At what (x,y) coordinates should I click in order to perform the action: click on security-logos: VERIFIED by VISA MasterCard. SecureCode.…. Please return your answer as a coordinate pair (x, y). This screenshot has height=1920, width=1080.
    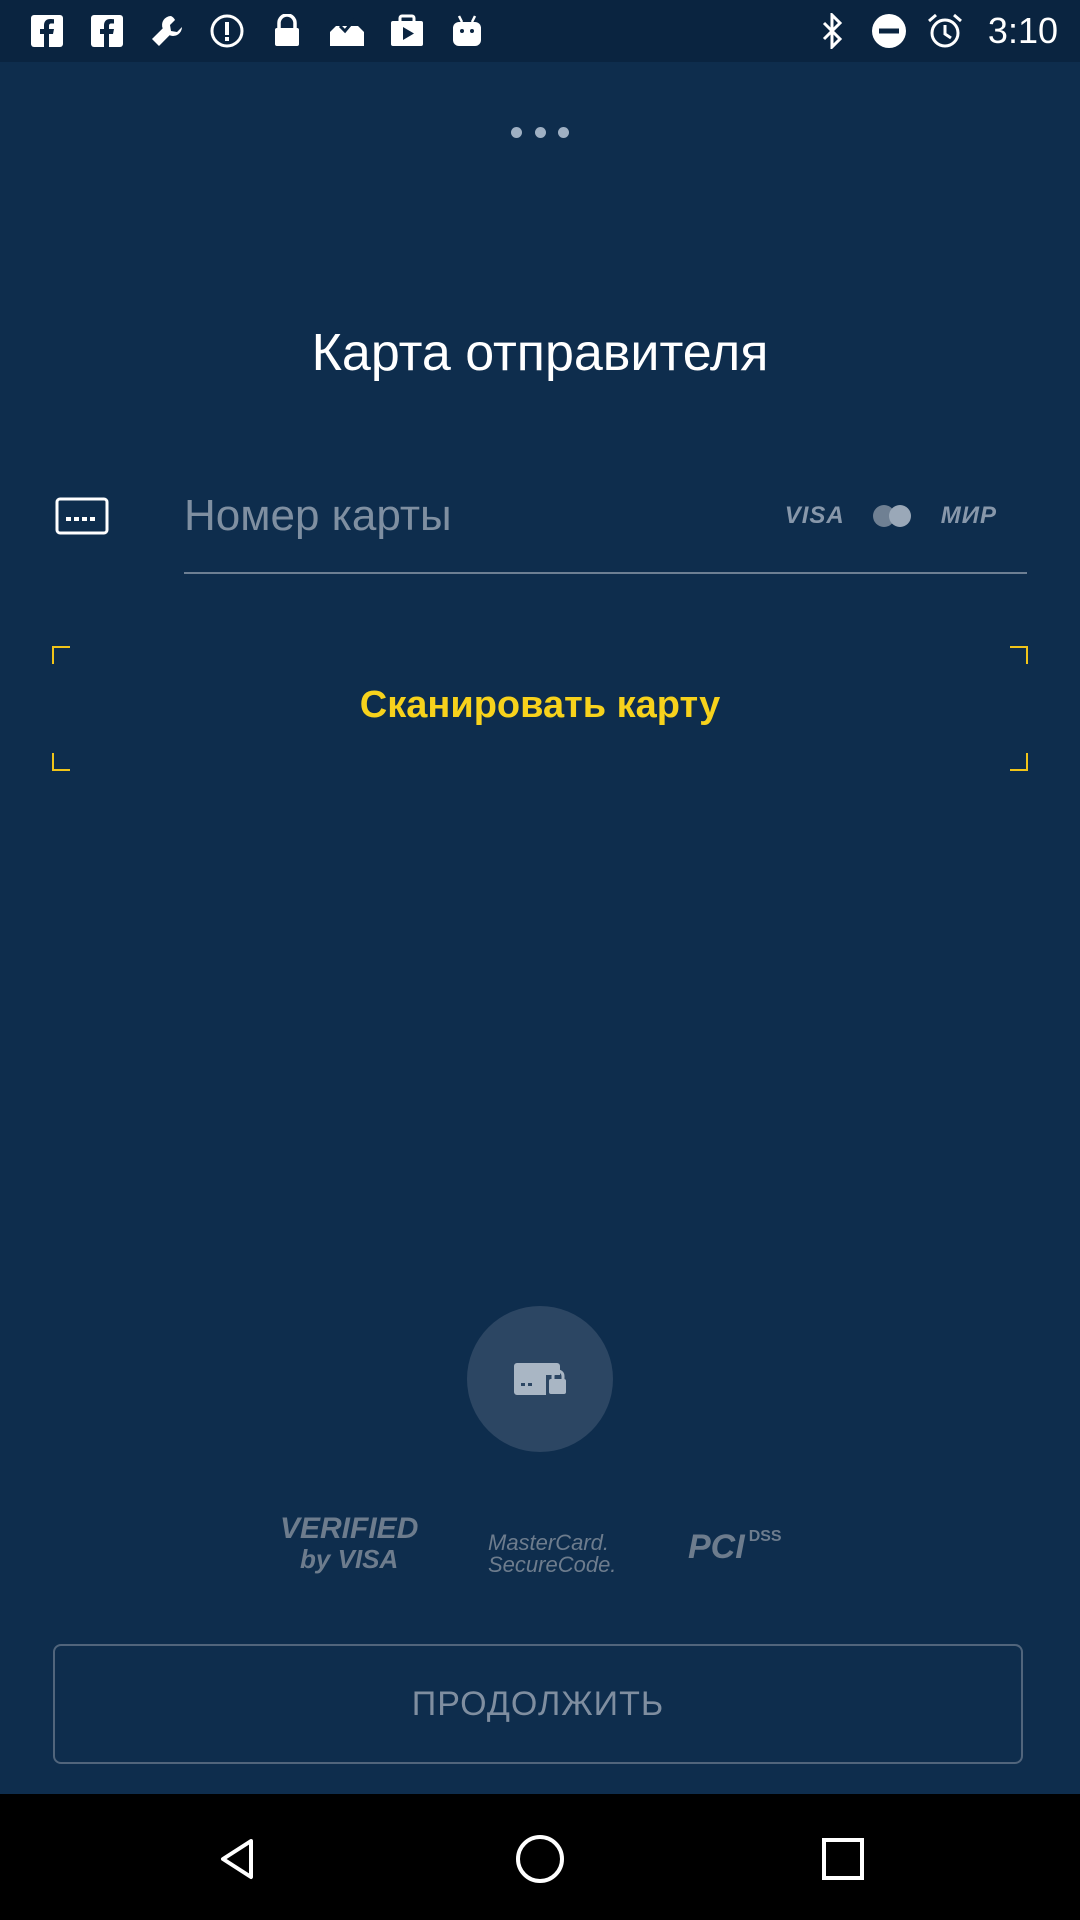
    Looking at the image, I should click on (540, 1545).